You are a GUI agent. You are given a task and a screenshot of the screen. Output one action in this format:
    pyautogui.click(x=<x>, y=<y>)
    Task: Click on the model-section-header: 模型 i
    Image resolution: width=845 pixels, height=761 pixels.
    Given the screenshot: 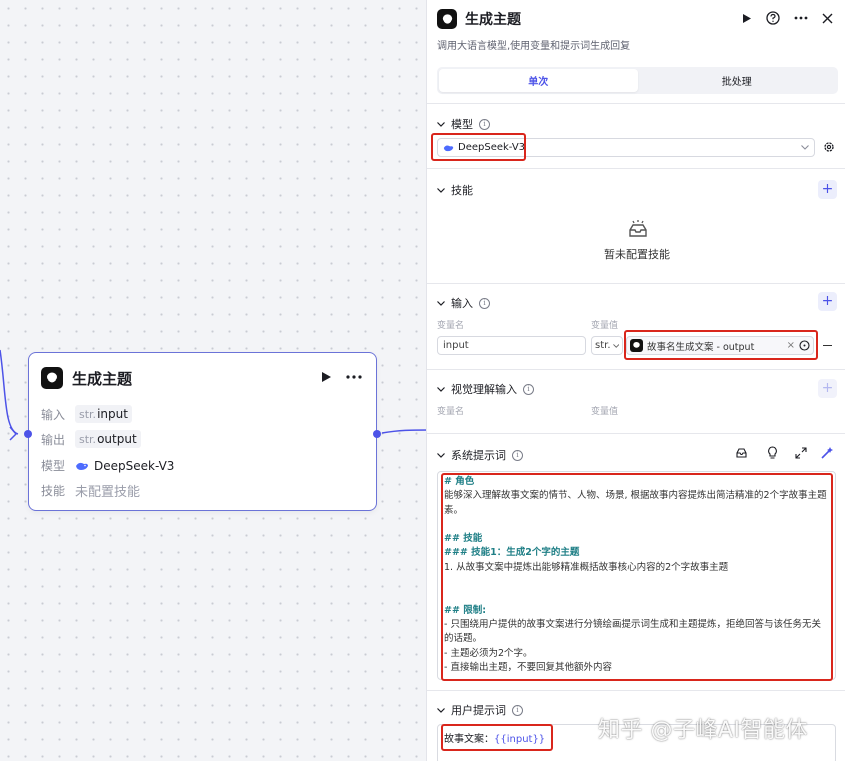 What is the action you would take?
    pyautogui.click(x=463, y=124)
    